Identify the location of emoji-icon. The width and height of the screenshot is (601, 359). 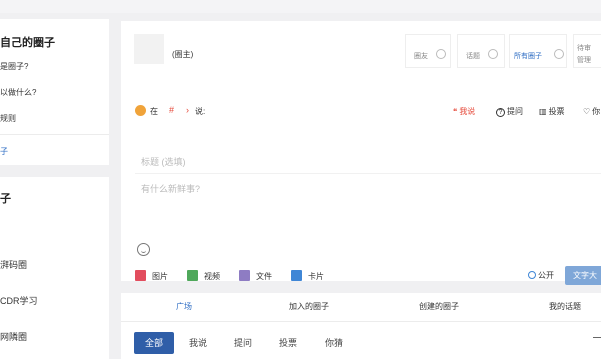
(143, 249).